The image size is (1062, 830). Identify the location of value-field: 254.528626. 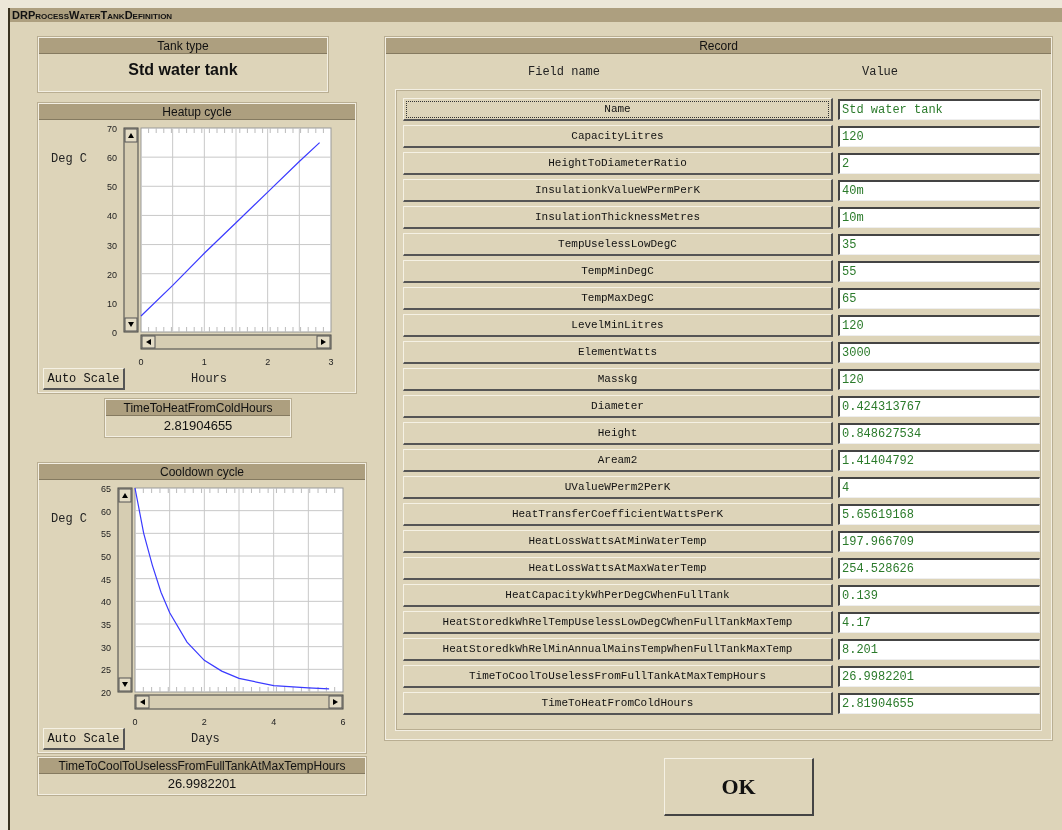
(939, 568).